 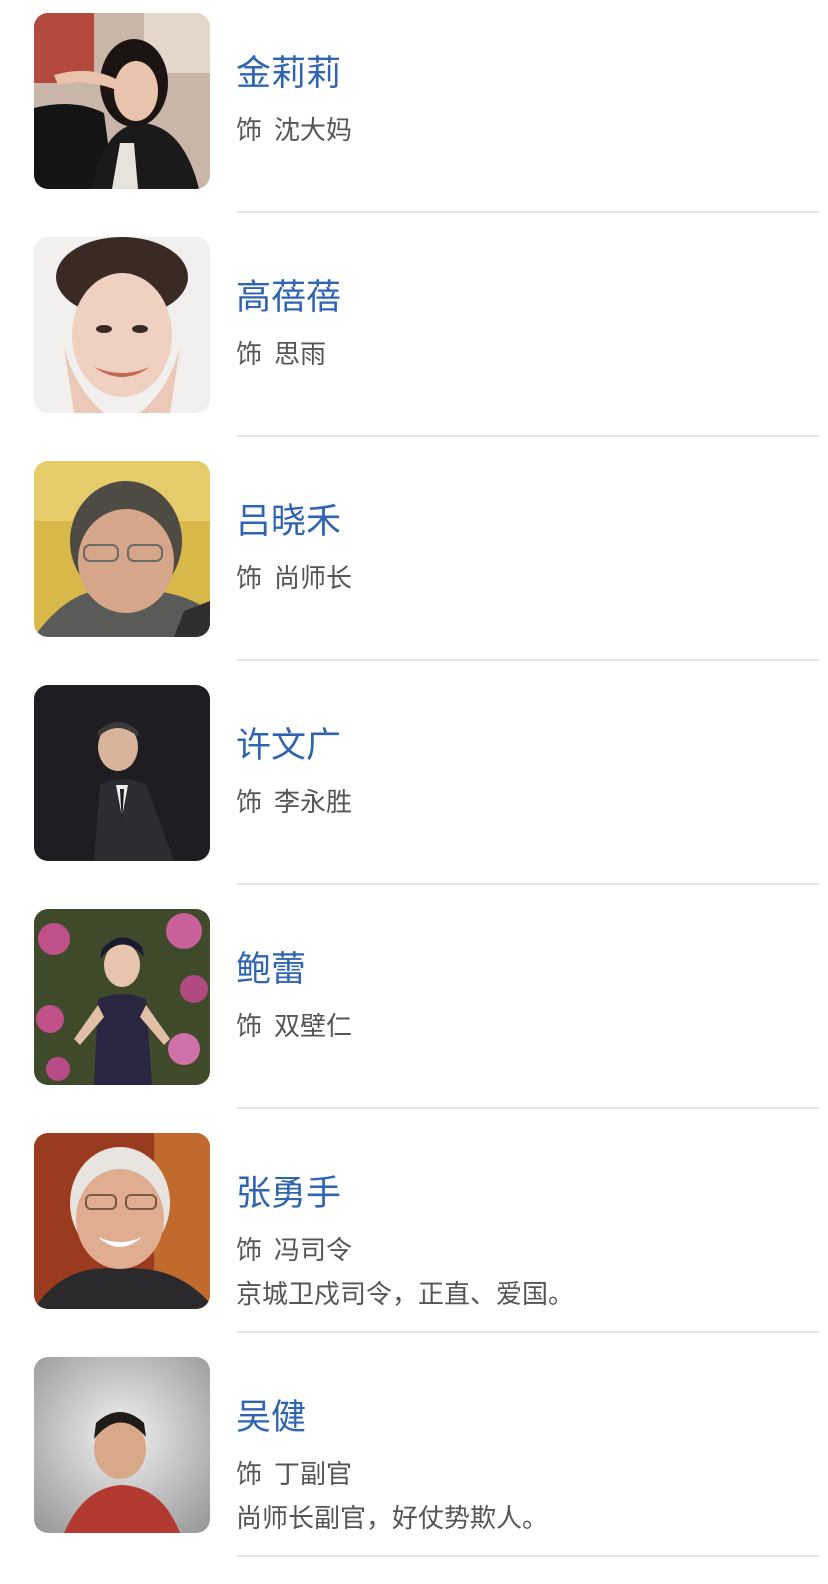 I want to click on cast-item: 金莉莉 饰沈大妈, so click(x=414, y=112).